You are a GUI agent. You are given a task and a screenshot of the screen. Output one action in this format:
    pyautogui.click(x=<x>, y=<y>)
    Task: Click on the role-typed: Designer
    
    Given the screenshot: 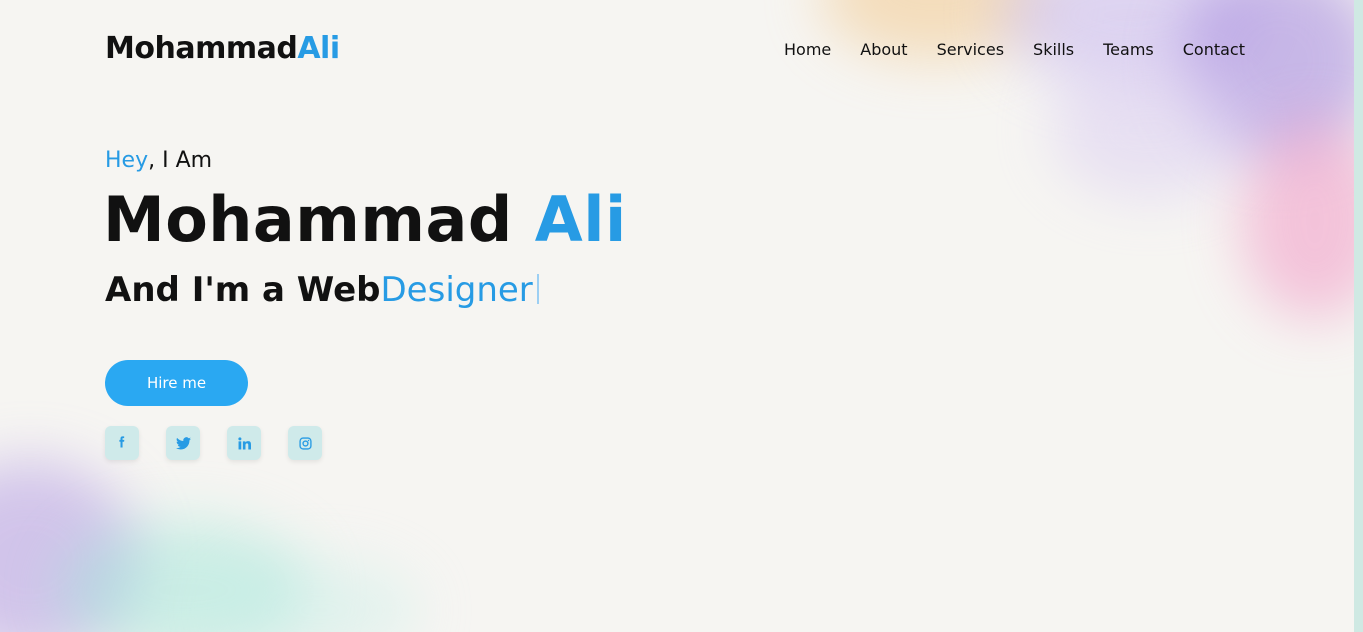 What is the action you would take?
    pyautogui.click(x=456, y=290)
    